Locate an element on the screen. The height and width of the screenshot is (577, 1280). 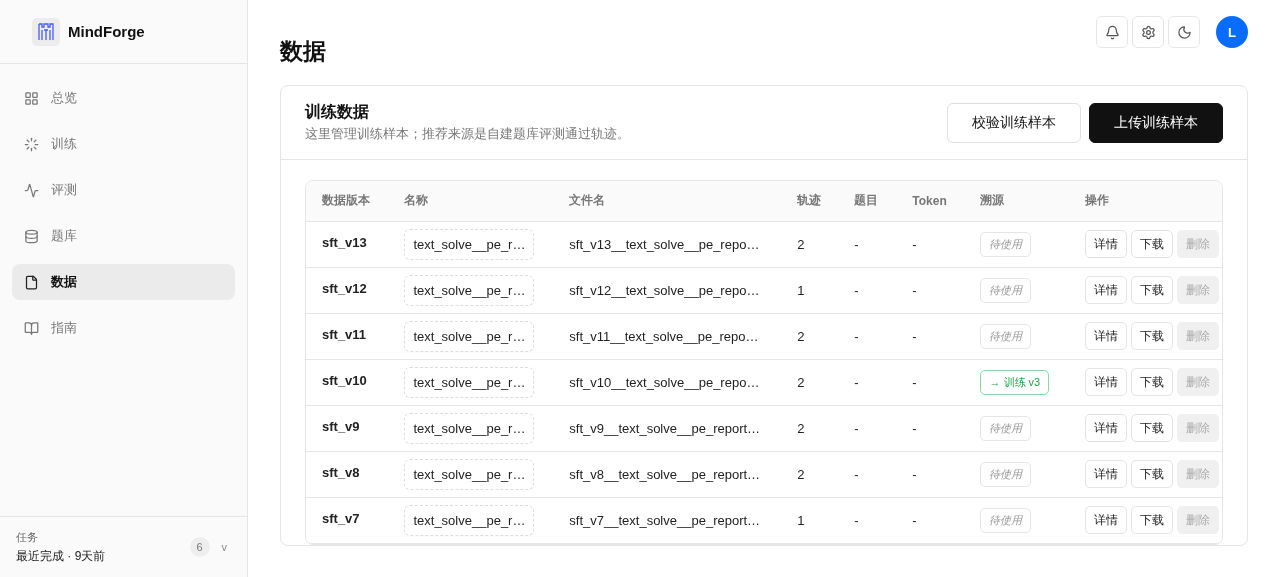
column-header: 溯源 is located at coordinates (1017, 201).